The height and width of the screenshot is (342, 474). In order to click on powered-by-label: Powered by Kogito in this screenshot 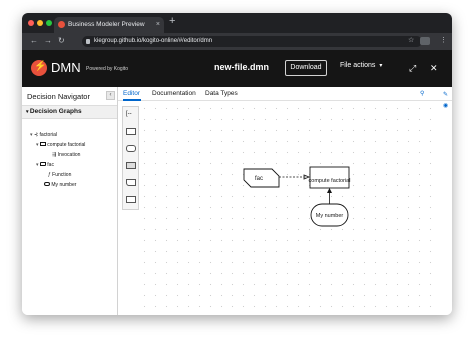, I will do `click(107, 69)`.